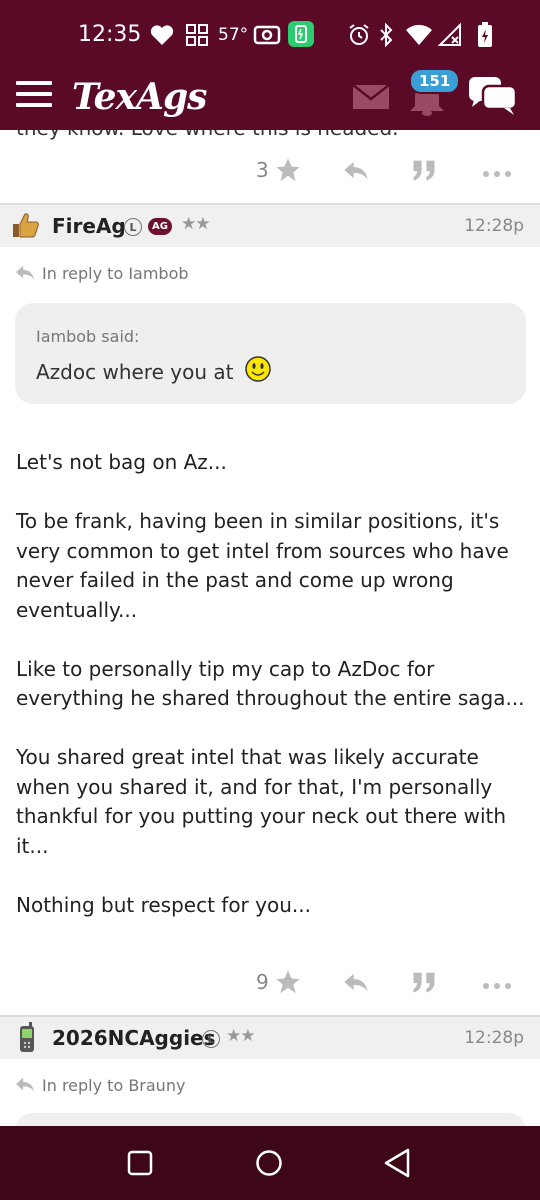  What do you see at coordinates (114, 1085) in the screenshot?
I see `reply-to-text: In reply to Brauny` at bounding box center [114, 1085].